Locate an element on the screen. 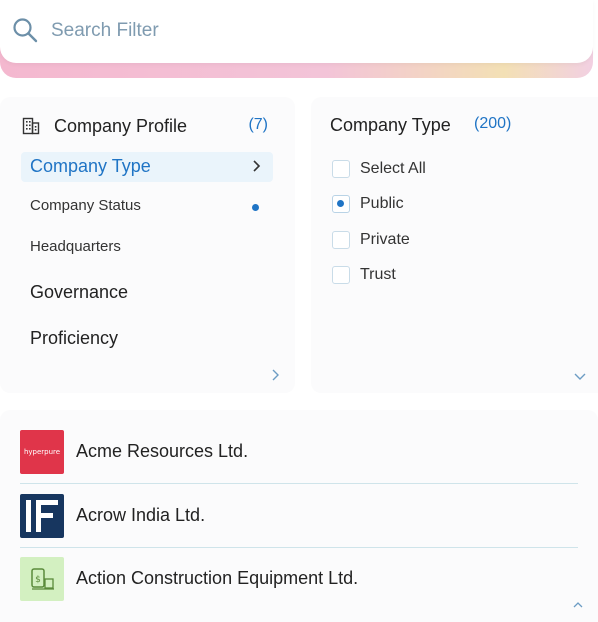 Image resolution: width=598 pixels, height=622 pixels. nav-item-proficiency: Proficiency is located at coordinates (147, 337).